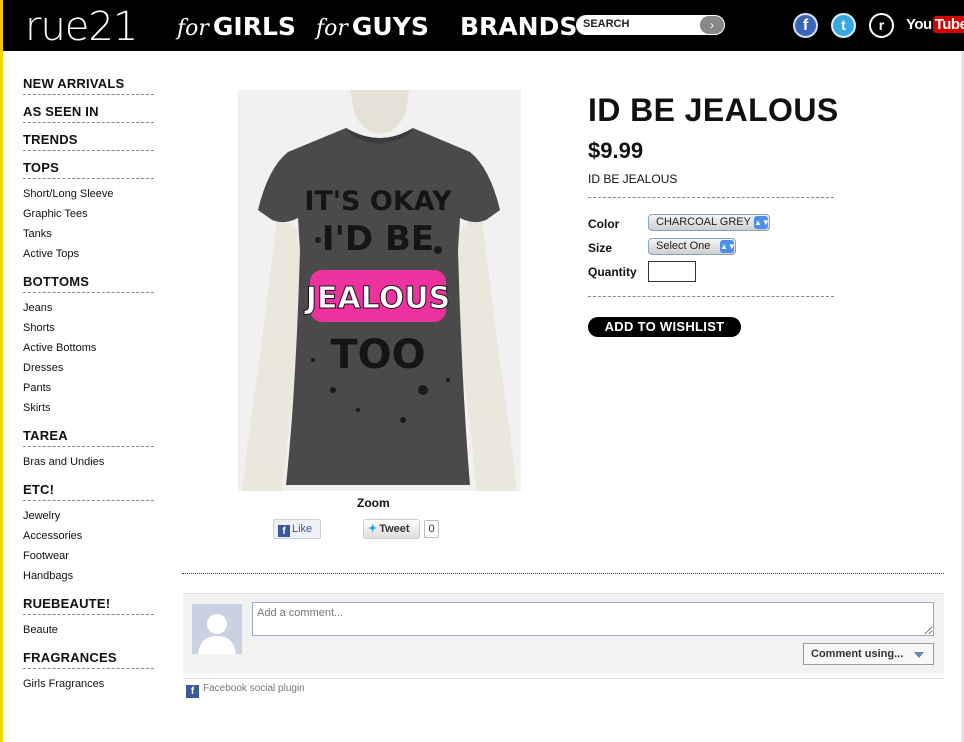  Describe the element at coordinates (302, 529) in the screenshot. I see `like-label: Like` at that location.